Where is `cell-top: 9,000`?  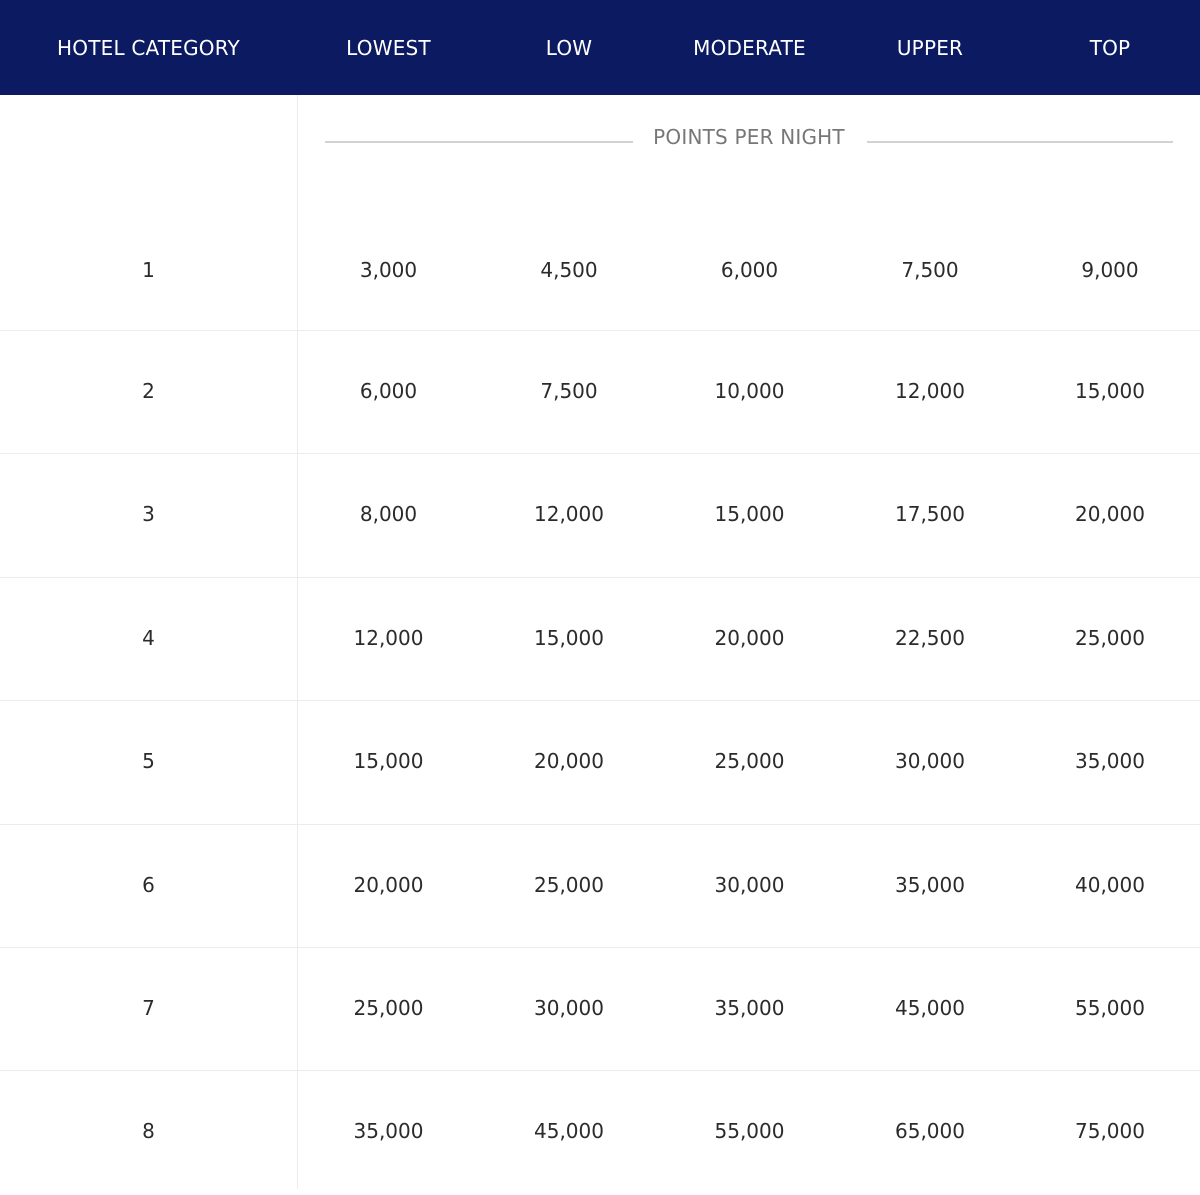
cell-top: 9,000 is located at coordinates (1110, 270).